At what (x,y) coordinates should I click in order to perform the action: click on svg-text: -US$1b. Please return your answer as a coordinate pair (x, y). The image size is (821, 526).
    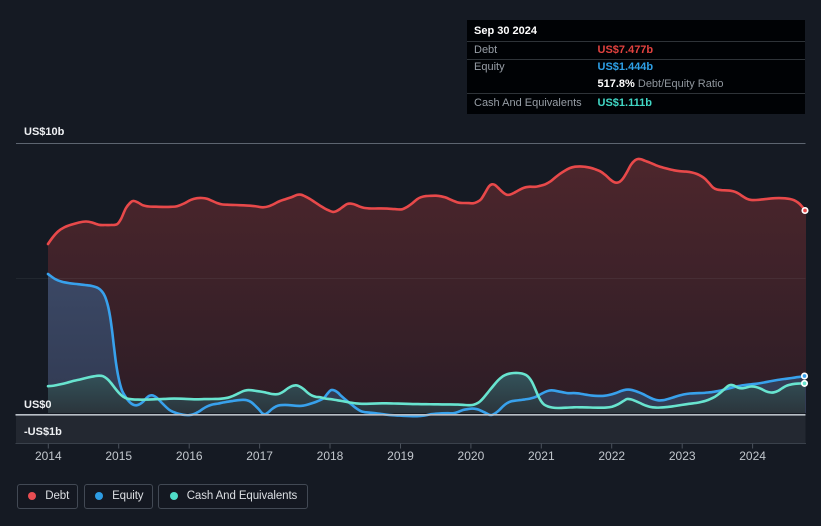
    Looking at the image, I should click on (43, 432).